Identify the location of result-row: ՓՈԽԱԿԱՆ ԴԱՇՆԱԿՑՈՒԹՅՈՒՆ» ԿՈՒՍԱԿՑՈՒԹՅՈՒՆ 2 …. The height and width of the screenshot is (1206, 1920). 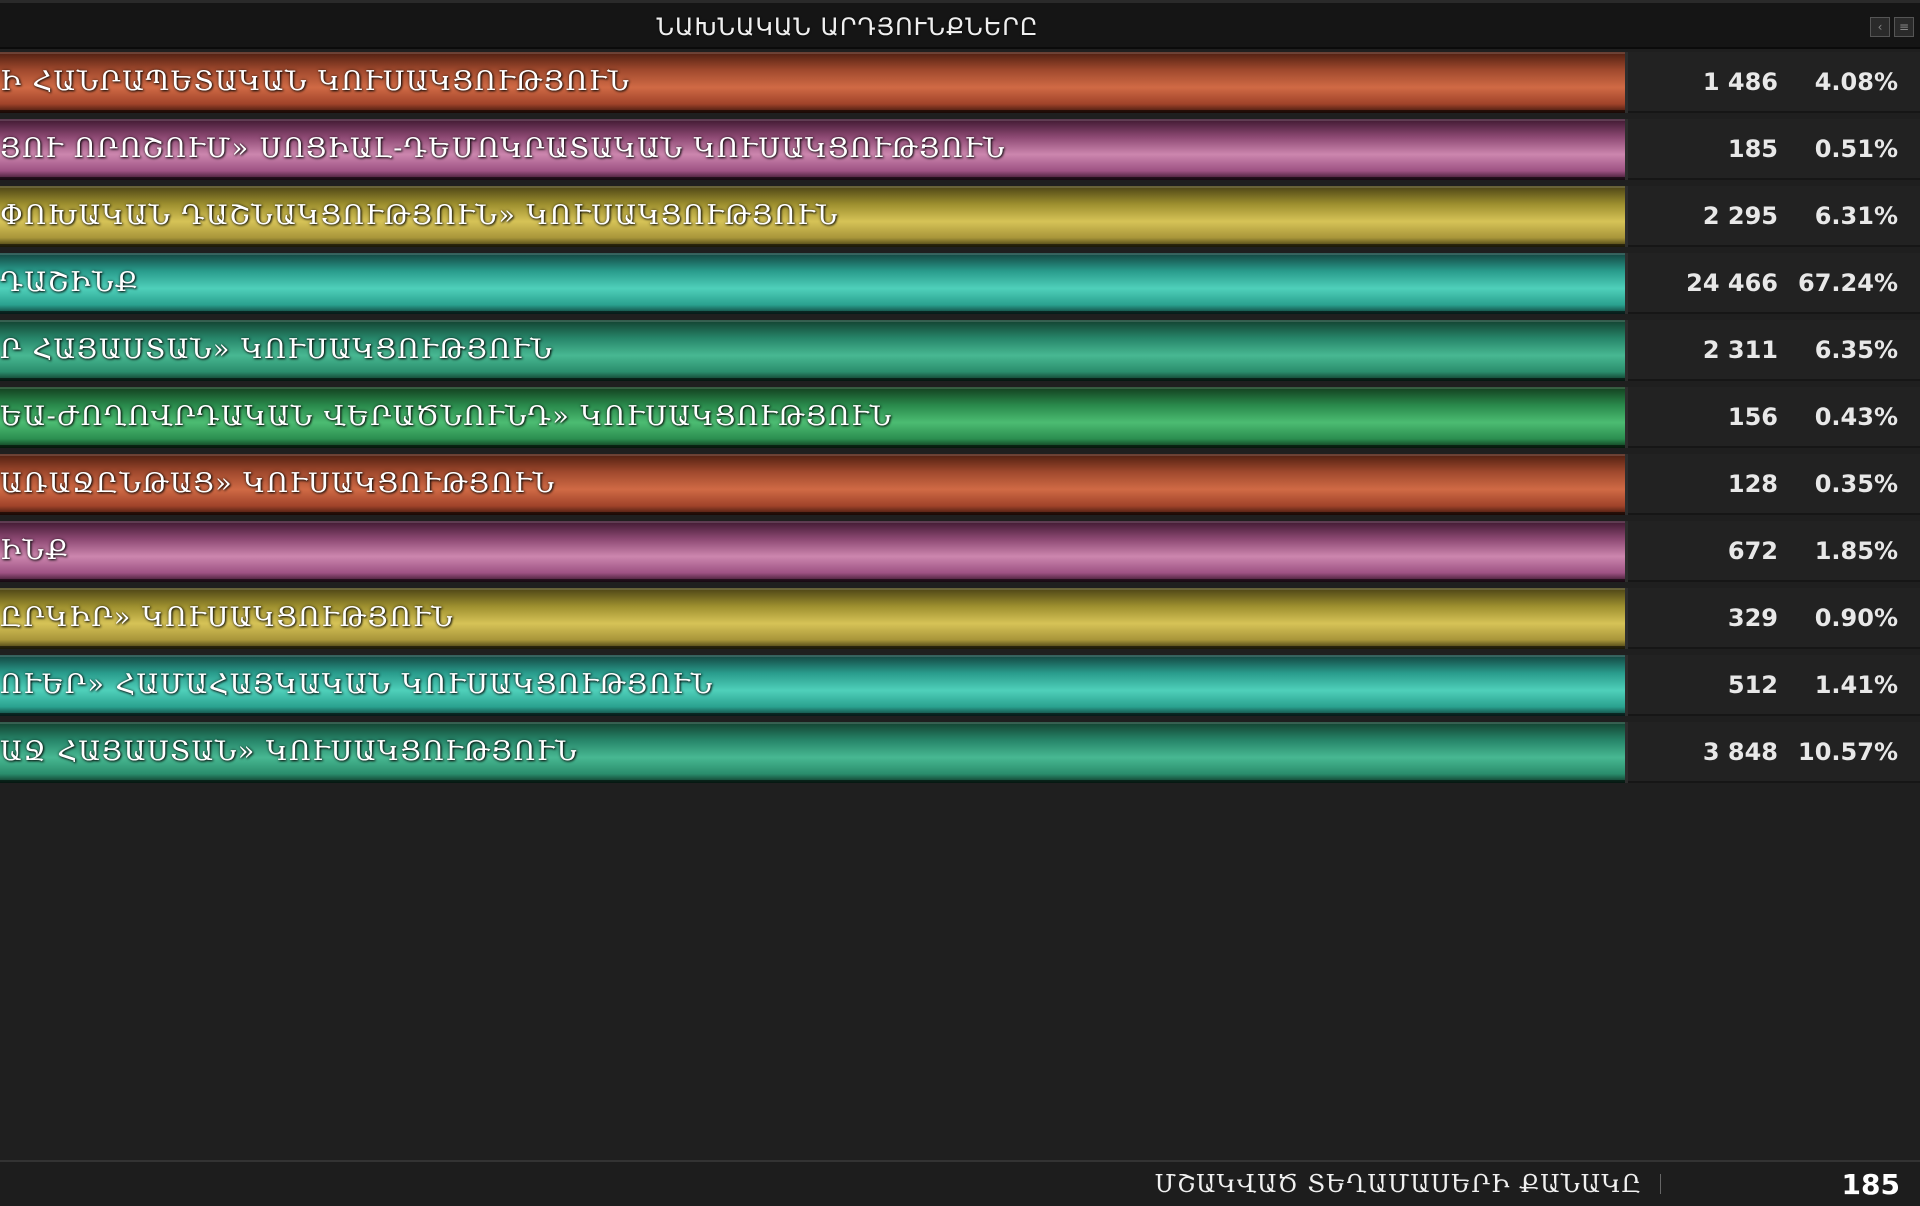
(960, 216).